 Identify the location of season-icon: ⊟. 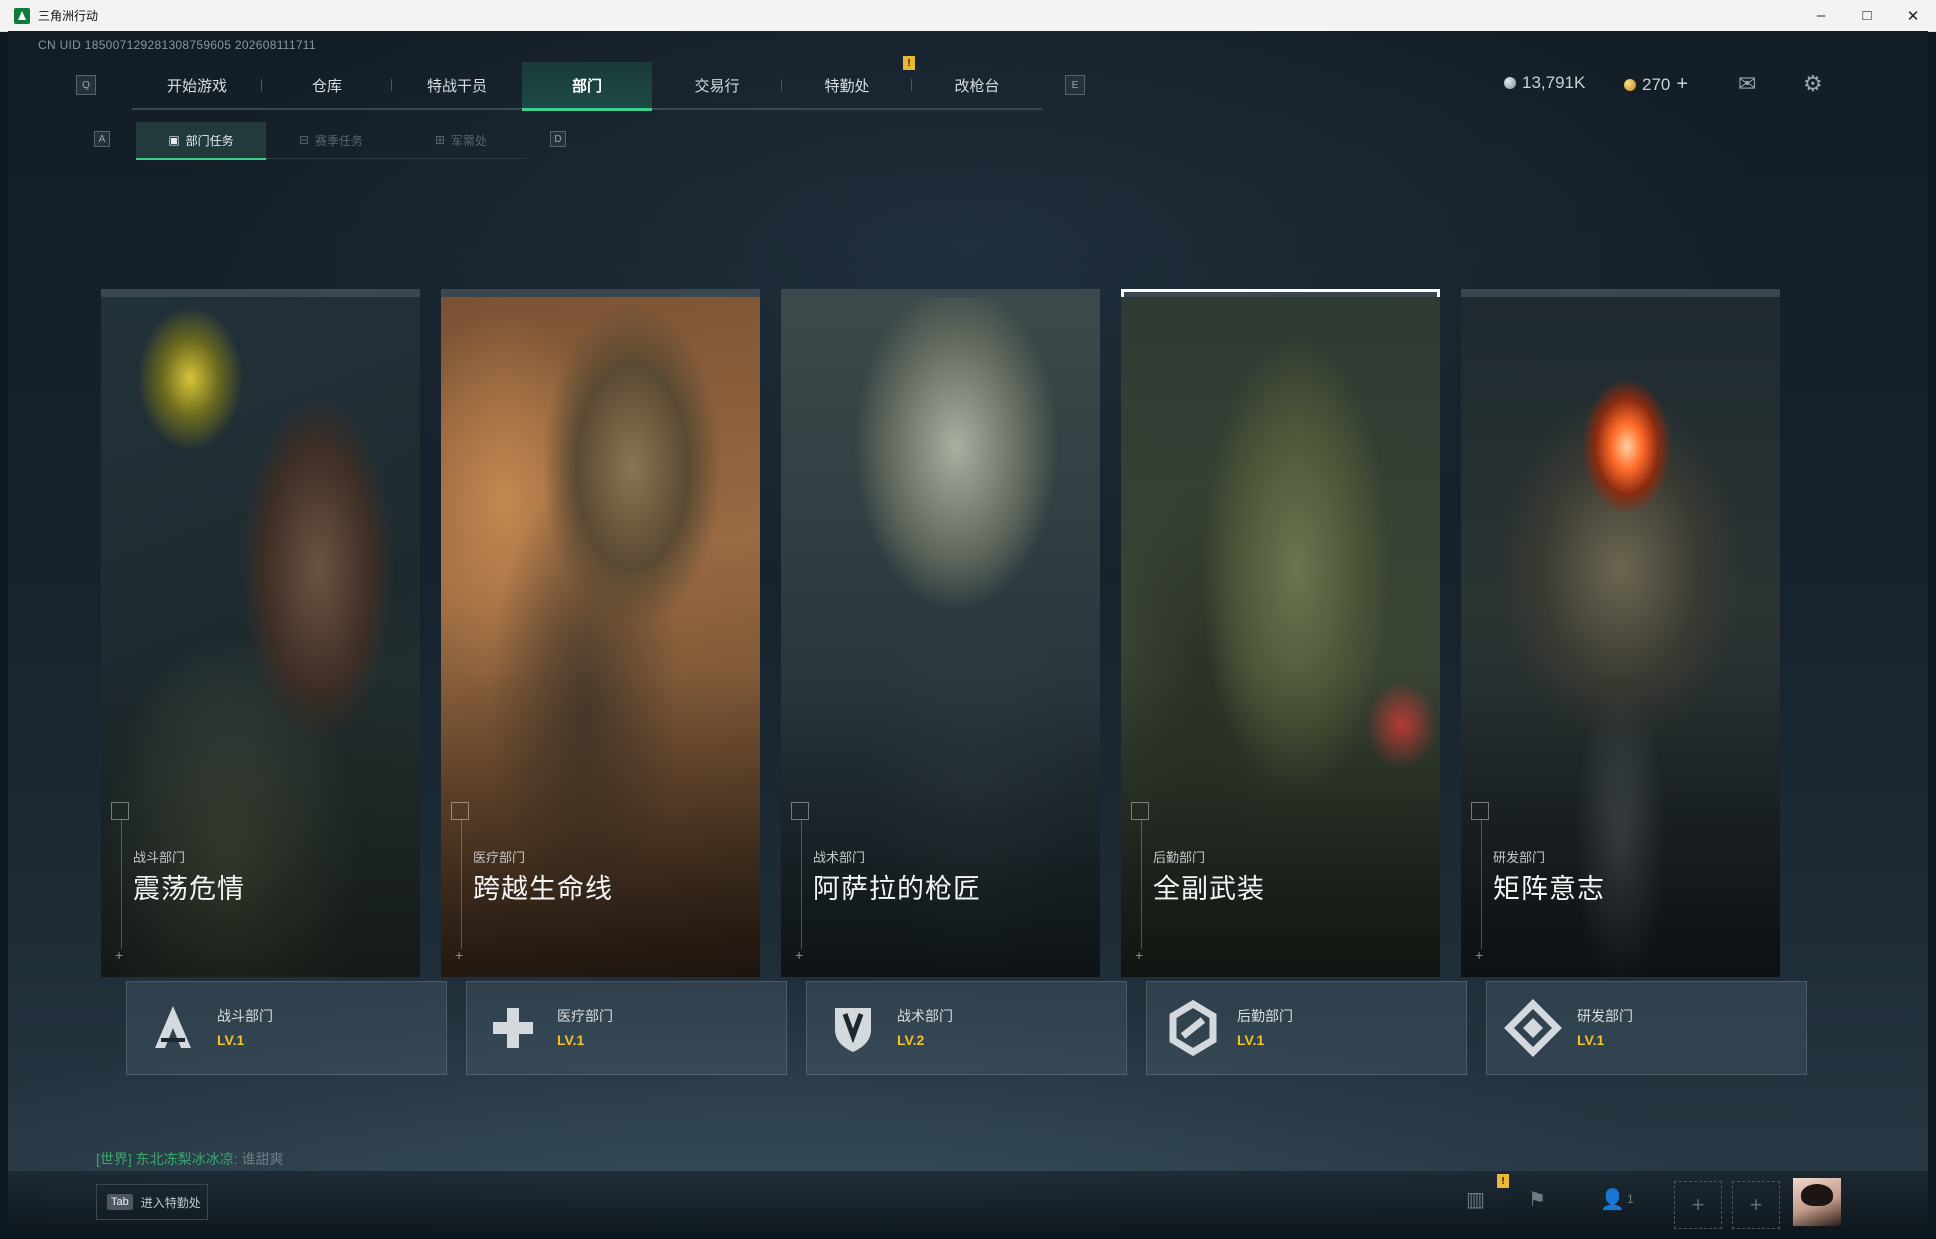
(304, 140).